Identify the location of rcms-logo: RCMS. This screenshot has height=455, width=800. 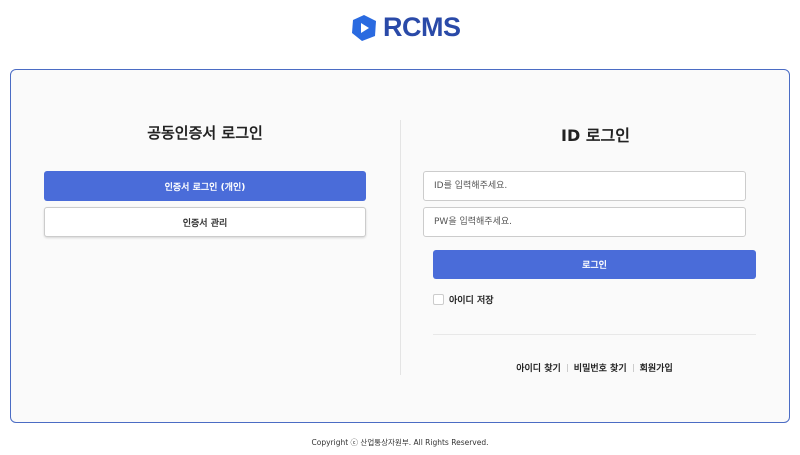
(405, 27).